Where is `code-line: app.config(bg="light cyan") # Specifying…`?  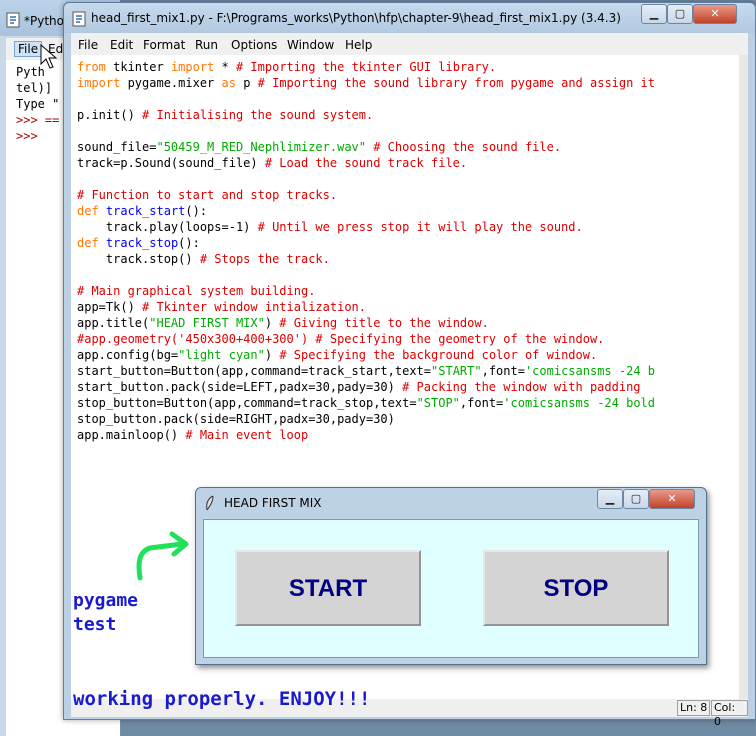
code-line: app.config(bg="light cyan") # Specifying… is located at coordinates (337, 355).